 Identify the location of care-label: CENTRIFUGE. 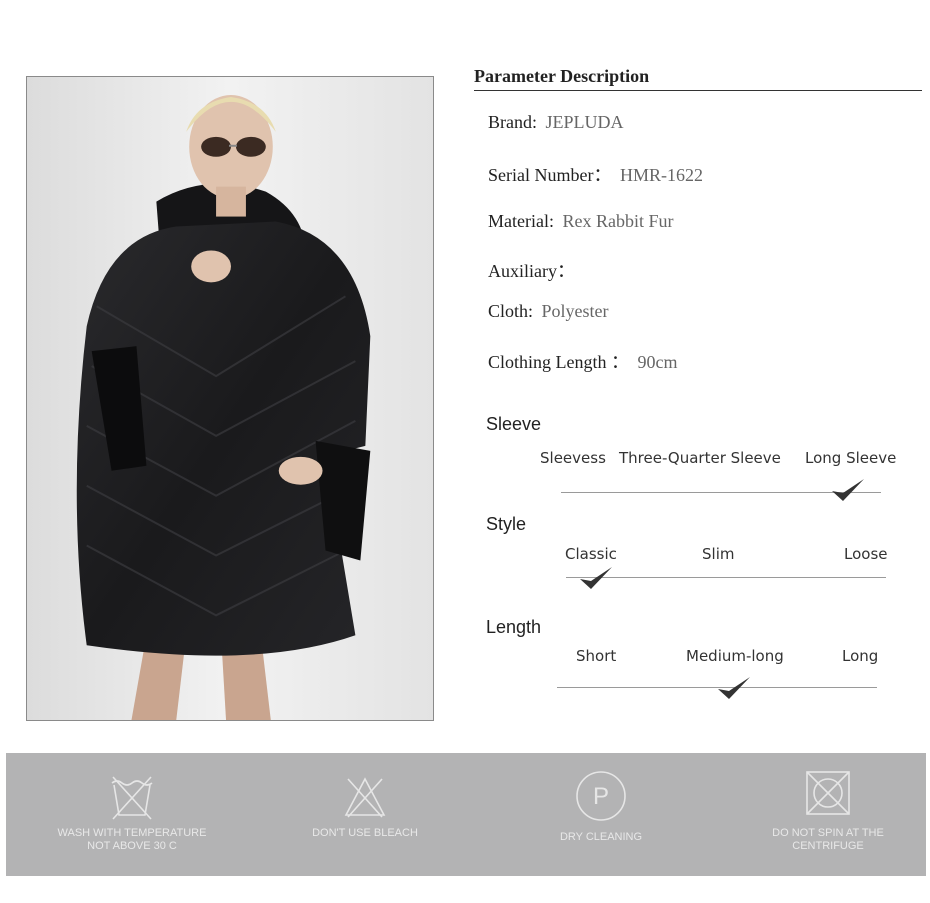
(828, 846).